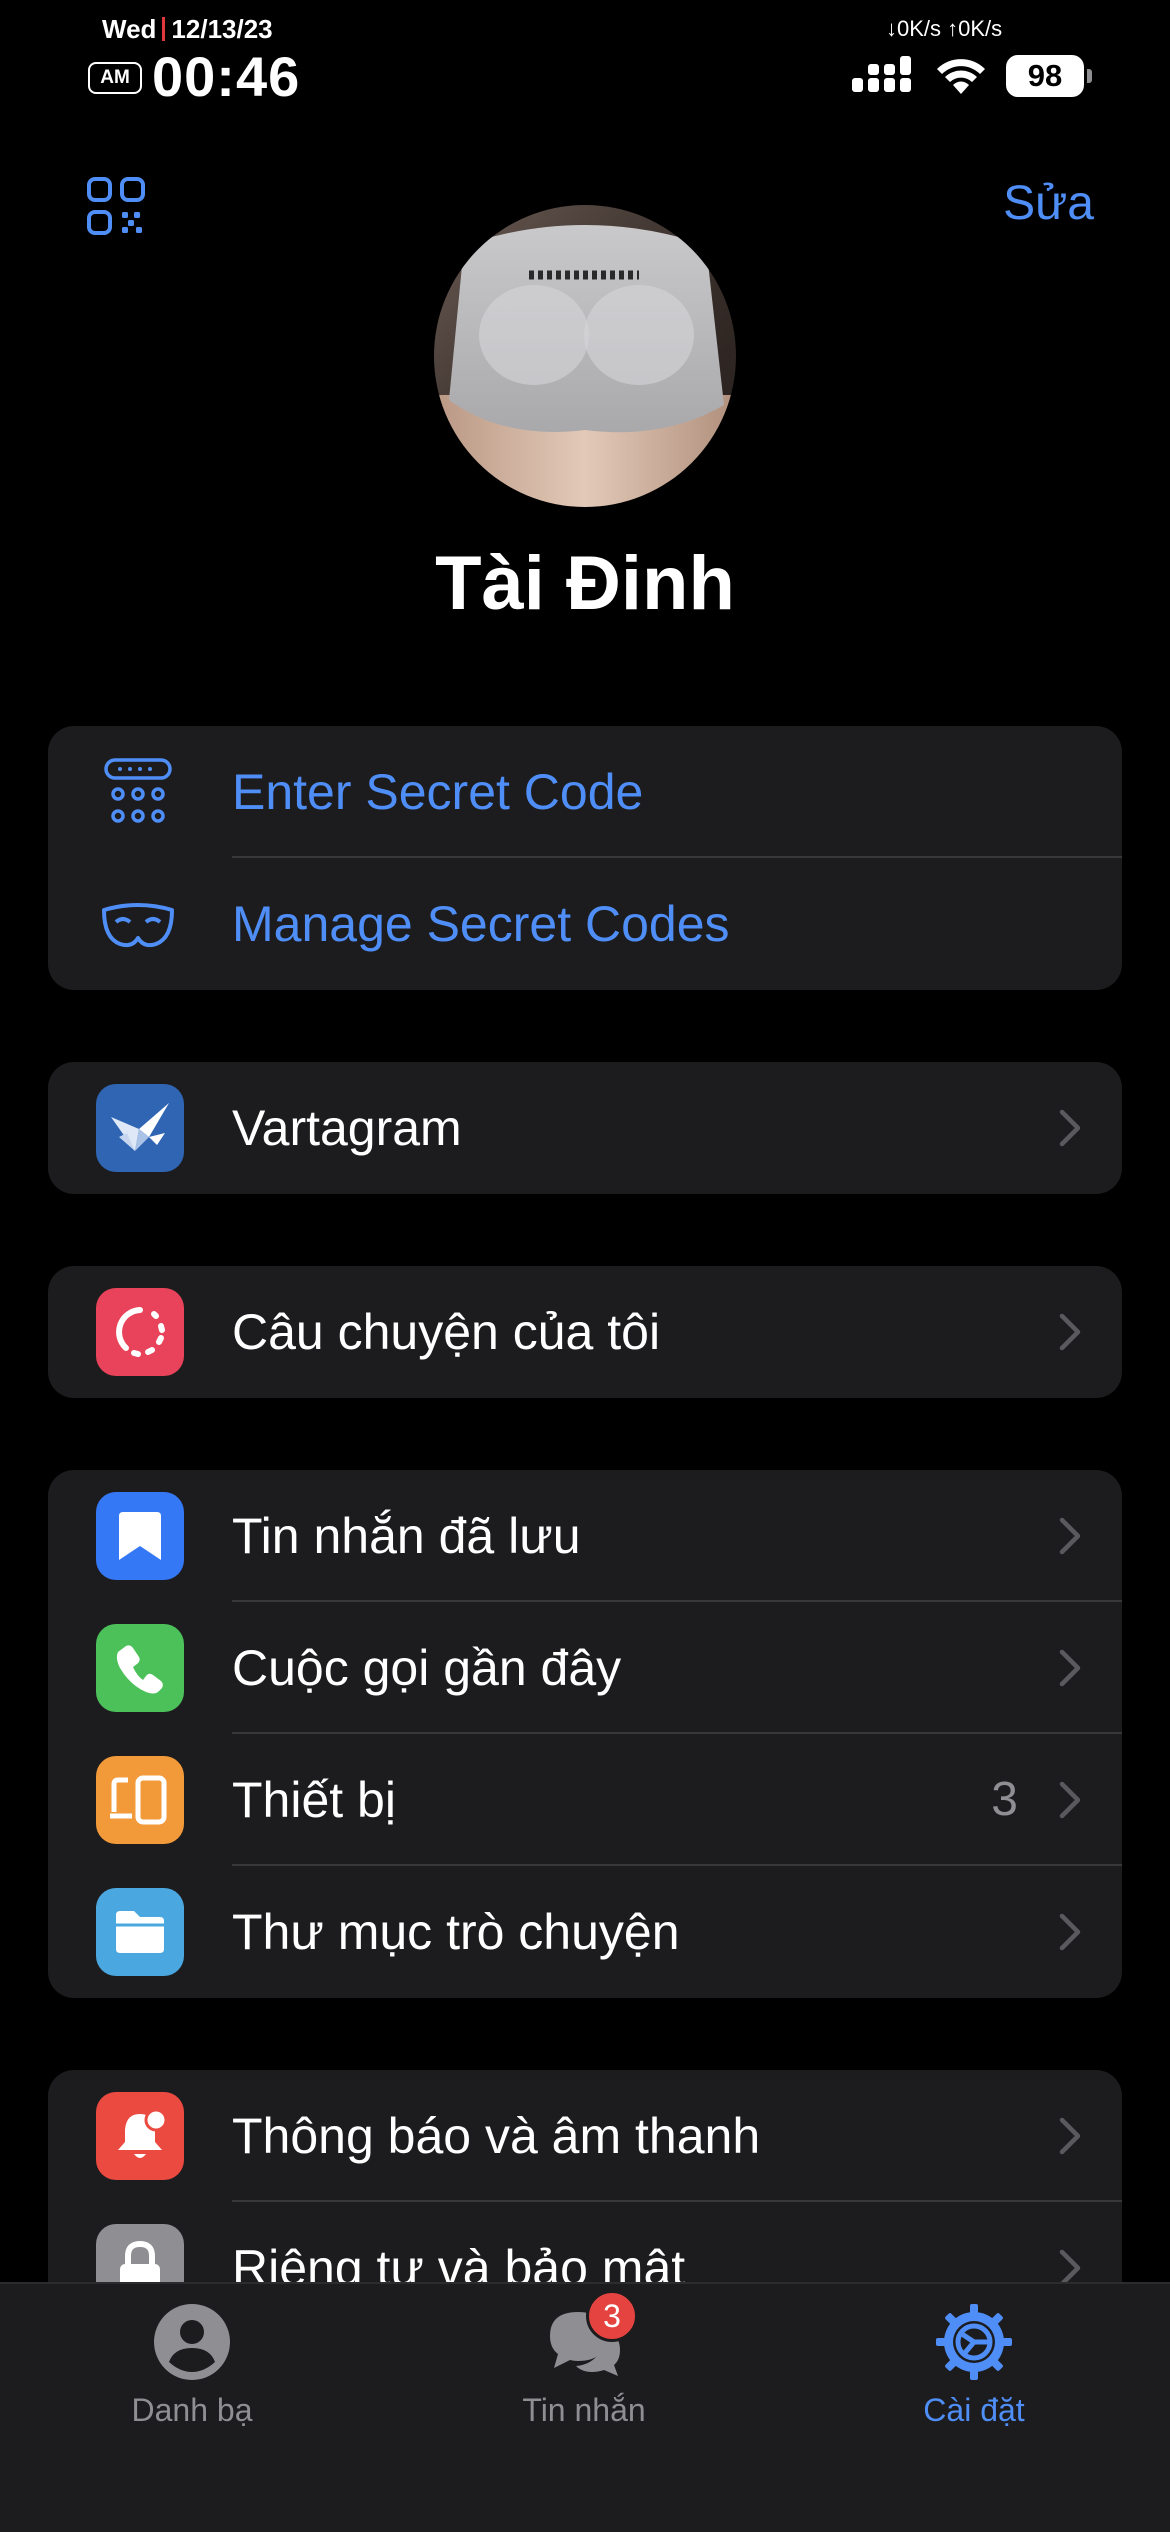  Describe the element at coordinates (138, 790) in the screenshot. I see `keypad-icon` at that location.